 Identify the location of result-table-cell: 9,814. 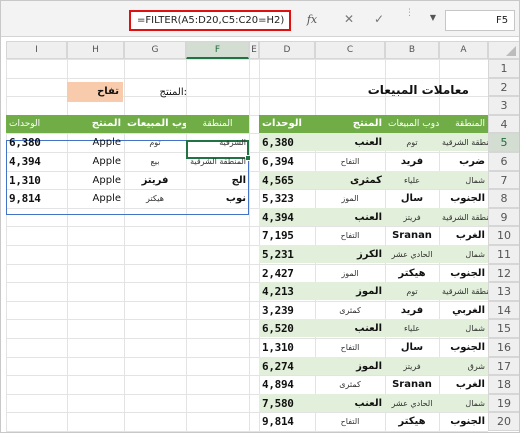
(36, 199).